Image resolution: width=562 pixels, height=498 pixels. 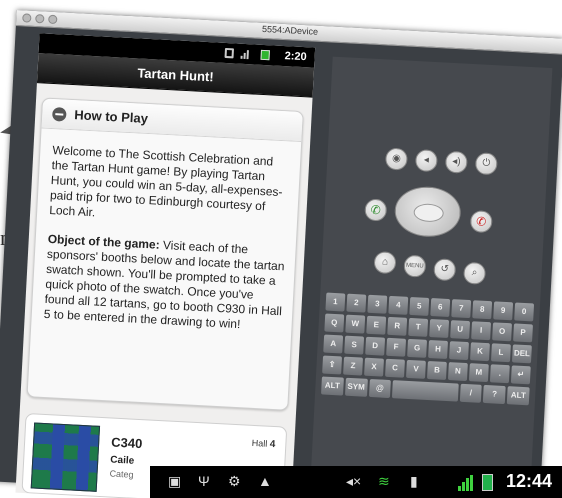 I want to click on volume-up-icon: ◂), so click(x=456, y=162).